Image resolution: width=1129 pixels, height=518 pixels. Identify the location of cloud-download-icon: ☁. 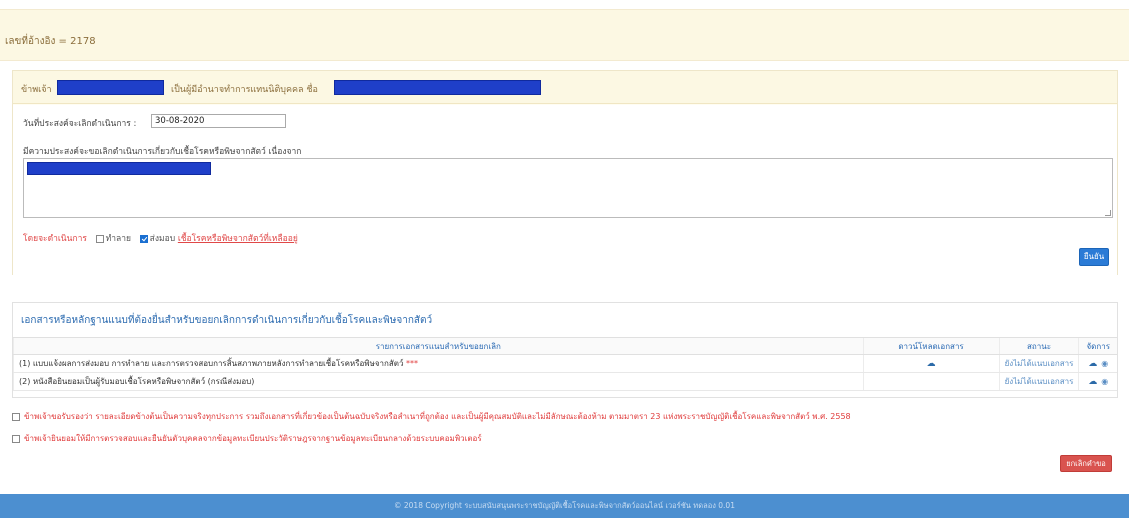
(931, 364).